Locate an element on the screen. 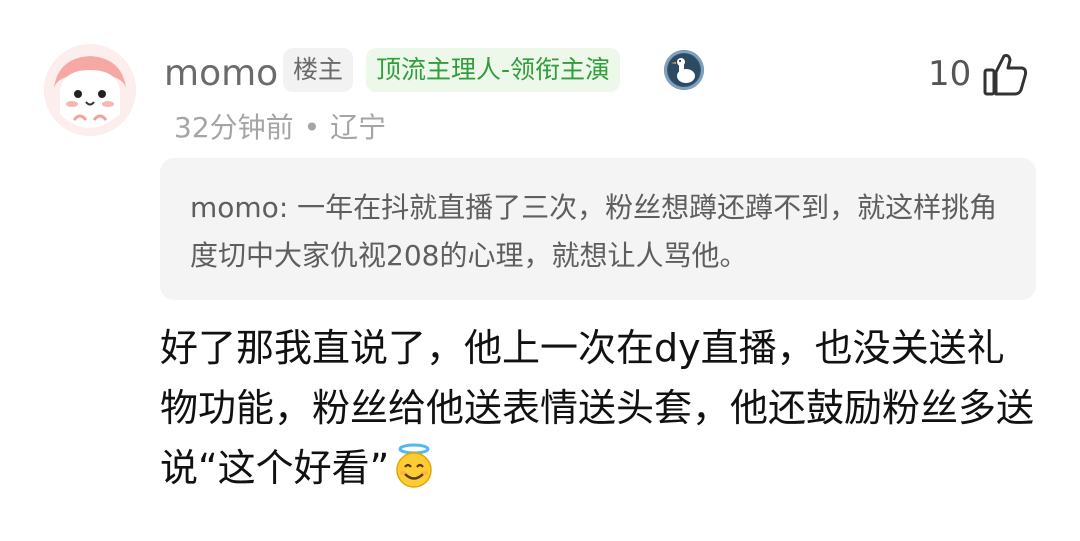  timestamp: 32分钟前 is located at coordinates (234, 127).